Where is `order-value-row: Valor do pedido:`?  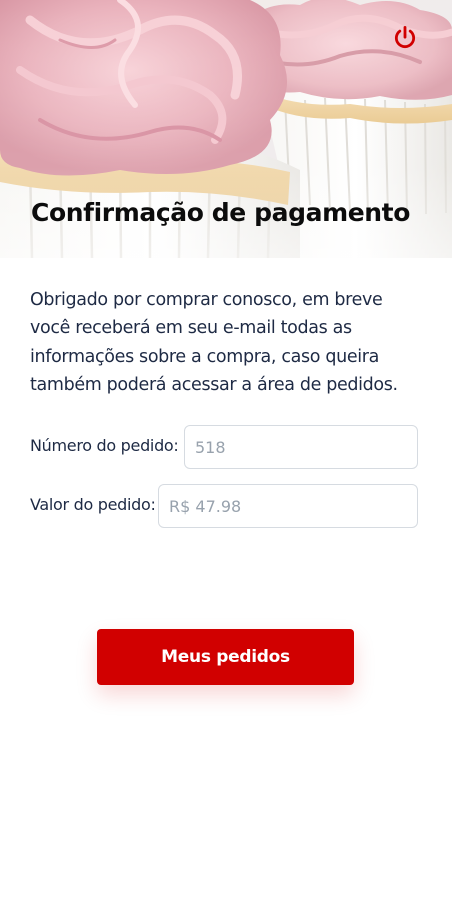
order-value-row: Valor do pedido: is located at coordinates (224, 506).